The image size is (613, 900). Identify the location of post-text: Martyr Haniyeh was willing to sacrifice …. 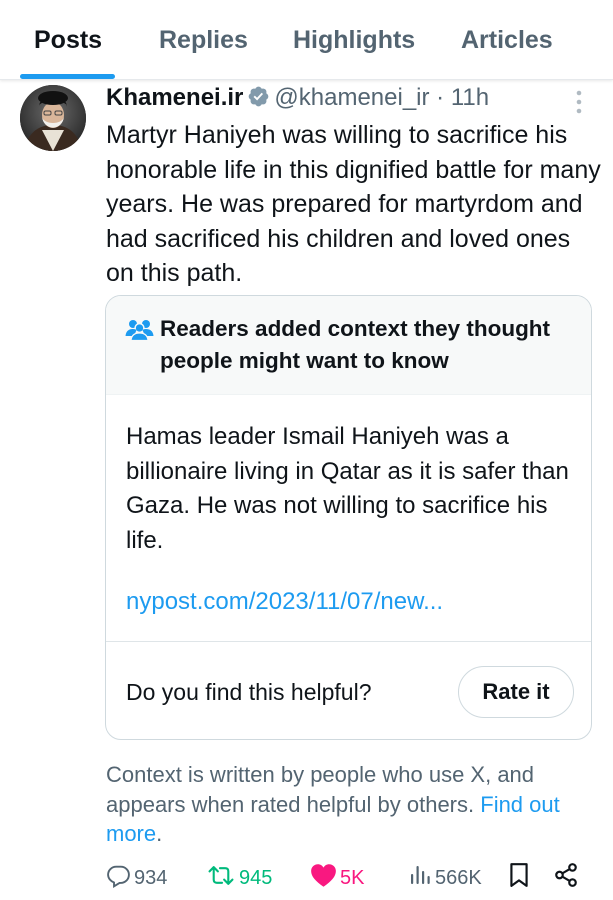
(353, 204).